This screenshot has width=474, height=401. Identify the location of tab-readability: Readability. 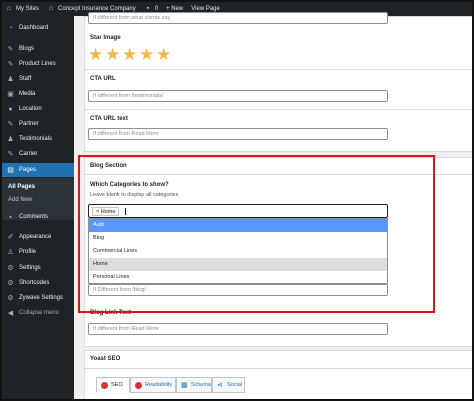
(153, 385).